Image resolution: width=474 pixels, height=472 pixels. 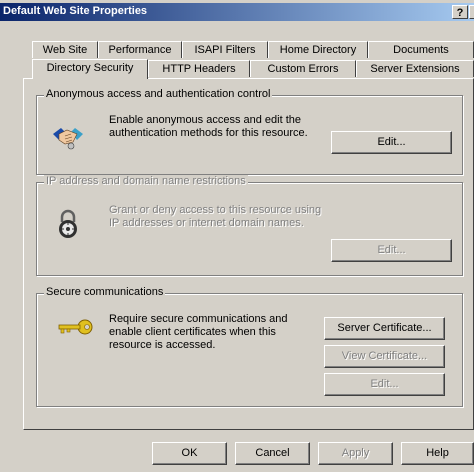 What do you see at coordinates (199, 68) in the screenshot?
I see `tab-http-headers: HTTP Headers` at bounding box center [199, 68].